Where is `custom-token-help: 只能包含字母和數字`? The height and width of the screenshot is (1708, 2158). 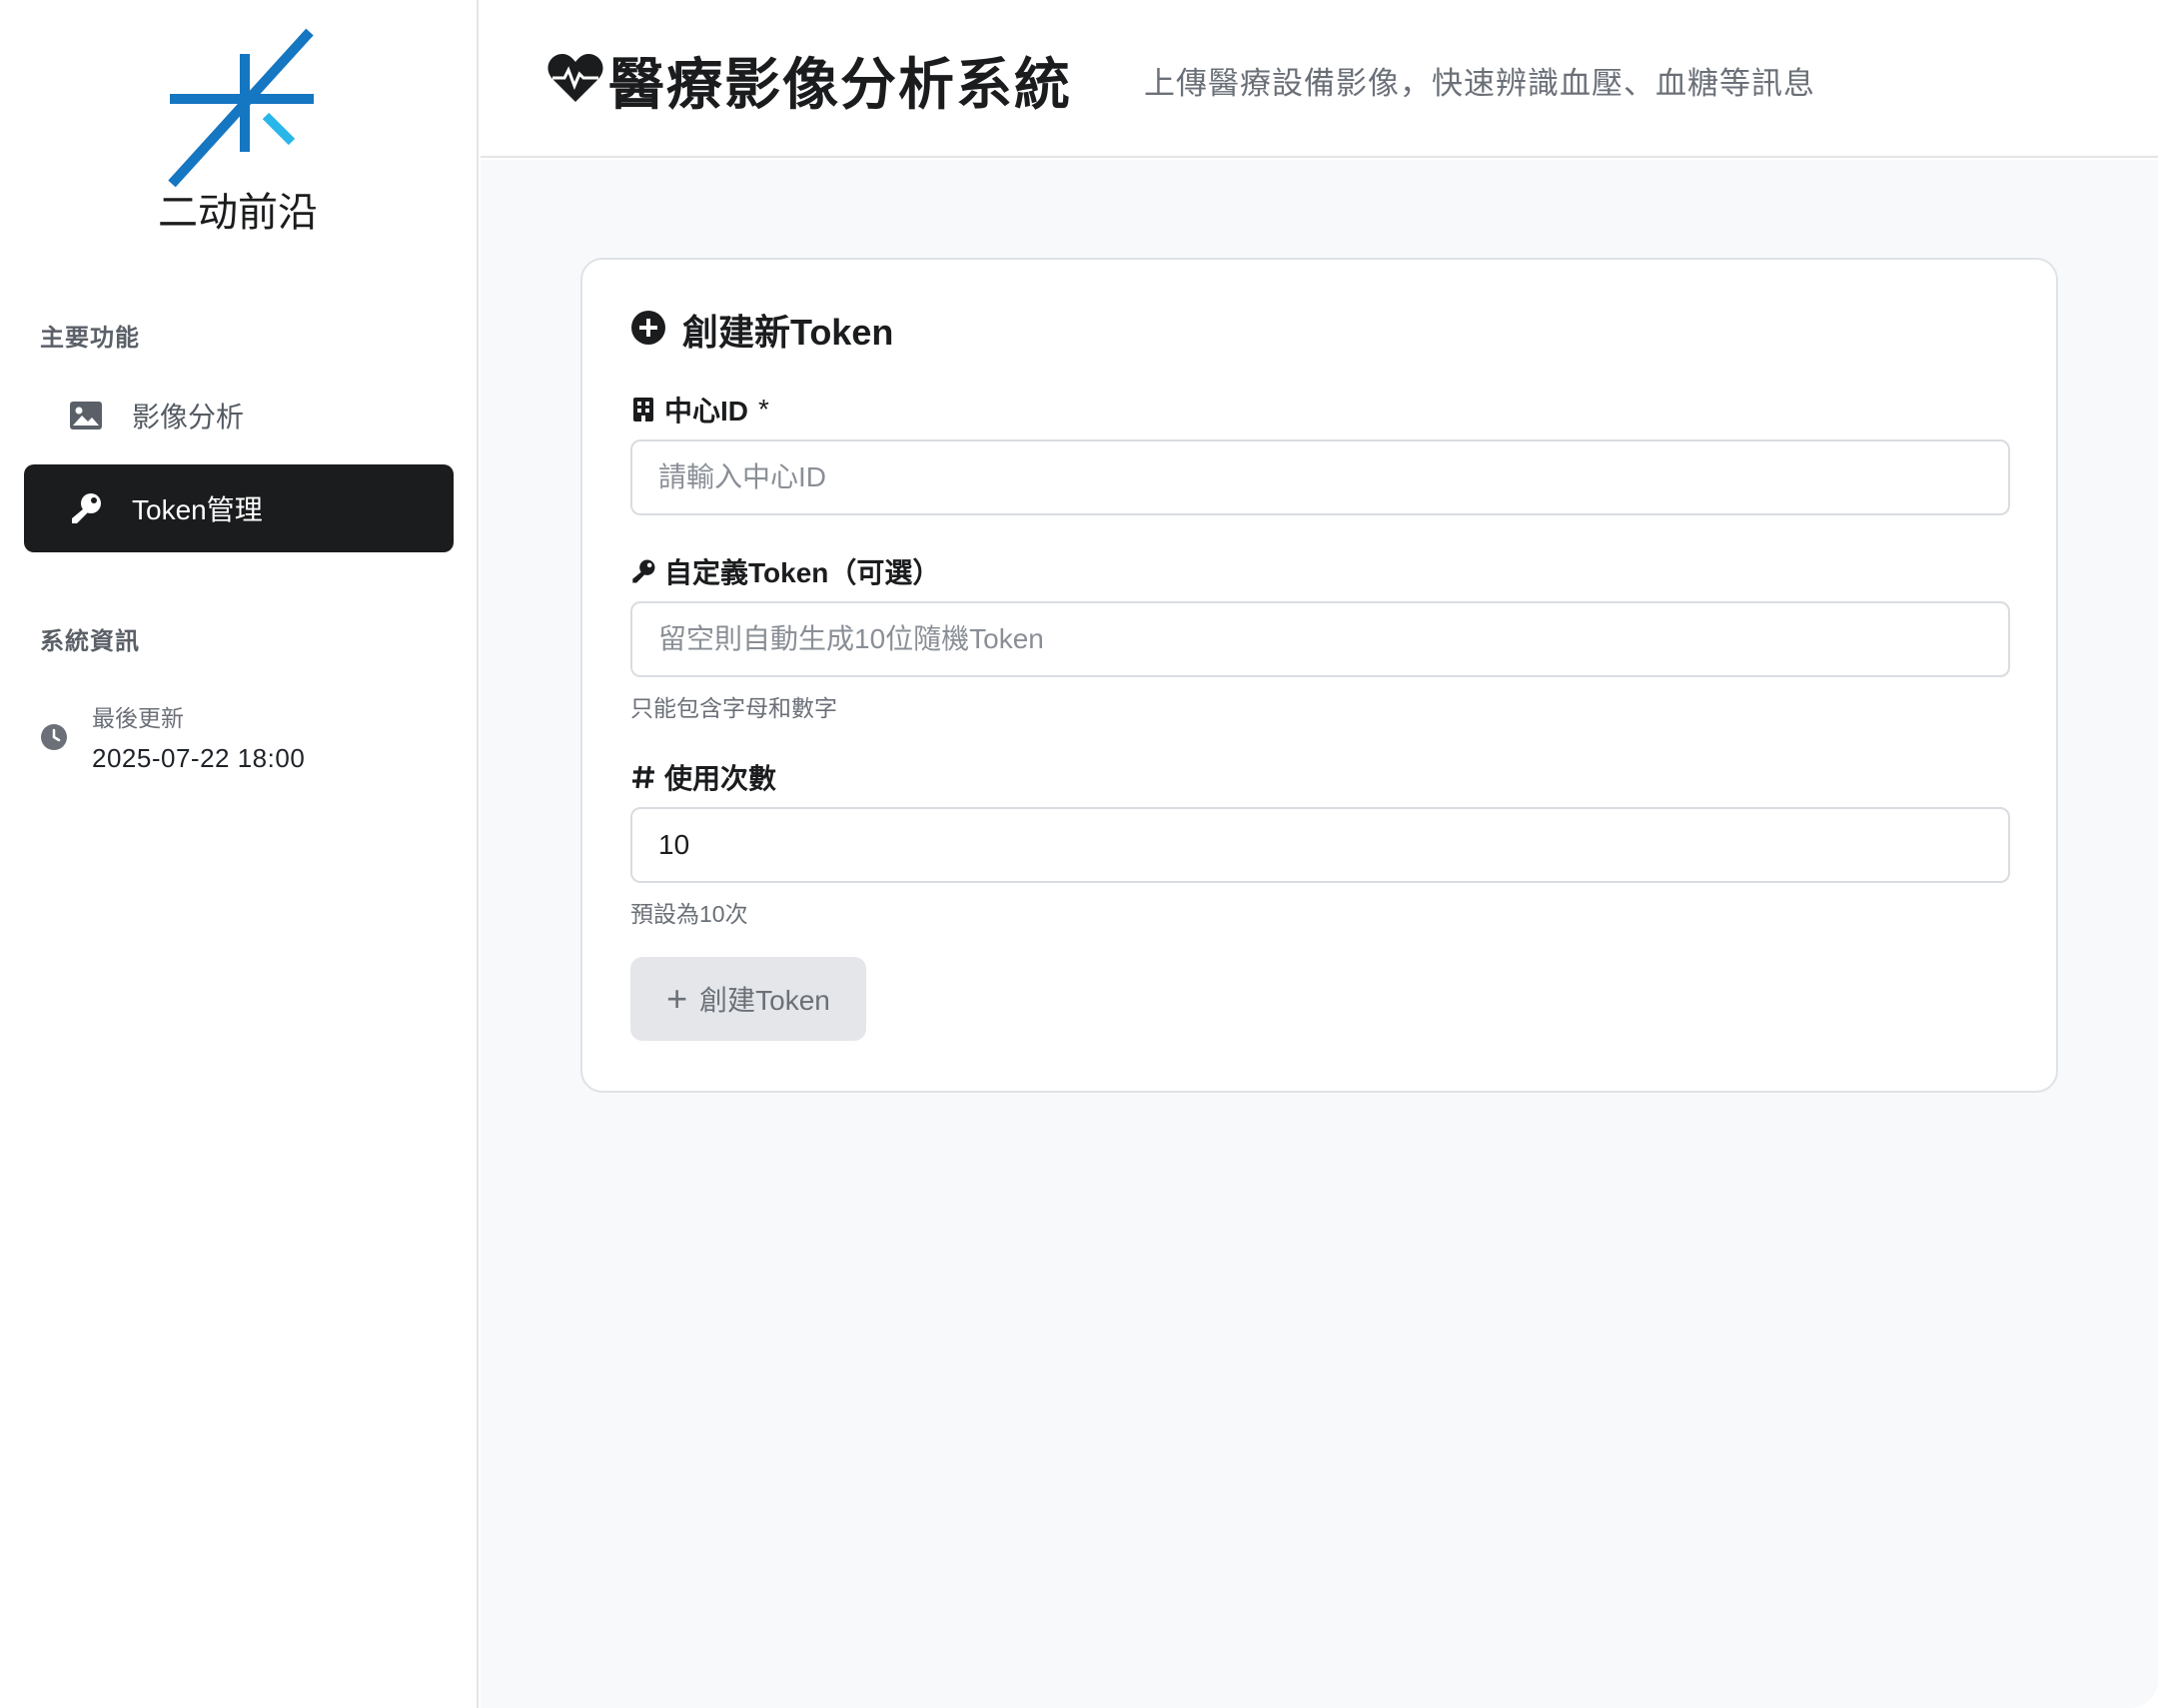 custom-token-help: 只能包含字母和數字 is located at coordinates (733, 708).